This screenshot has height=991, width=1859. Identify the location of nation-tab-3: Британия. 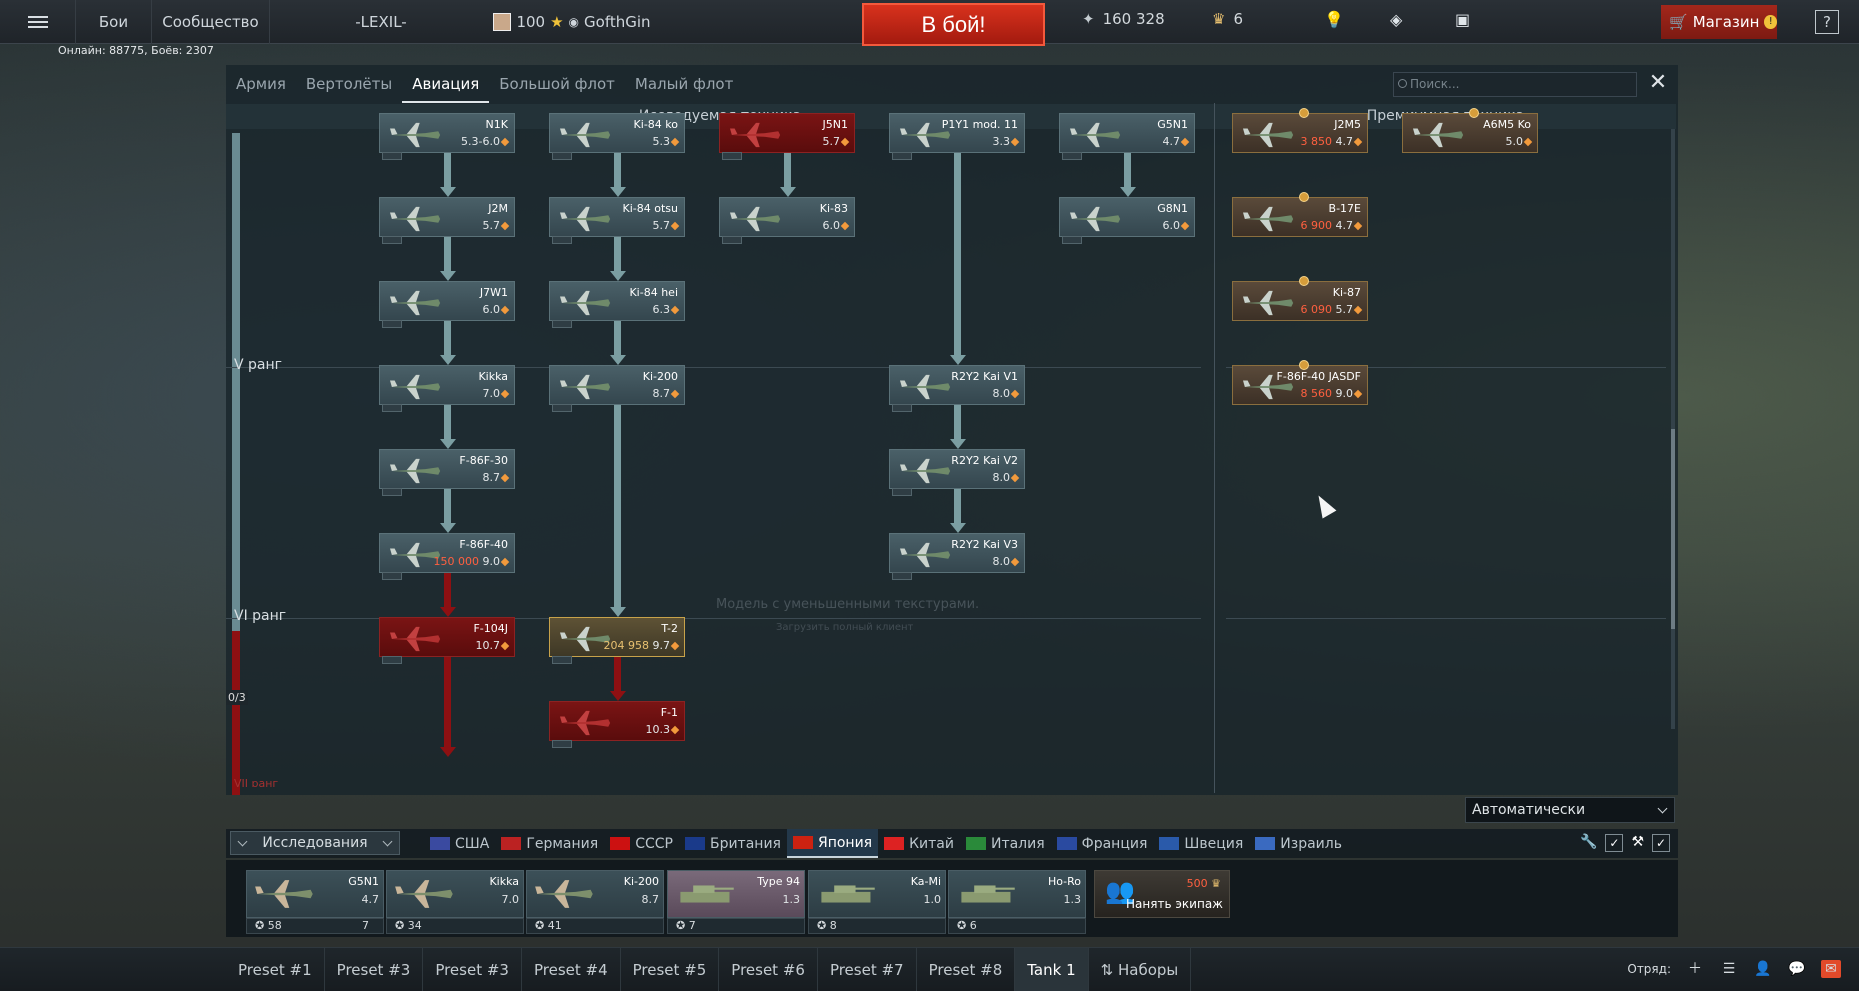
(733, 843).